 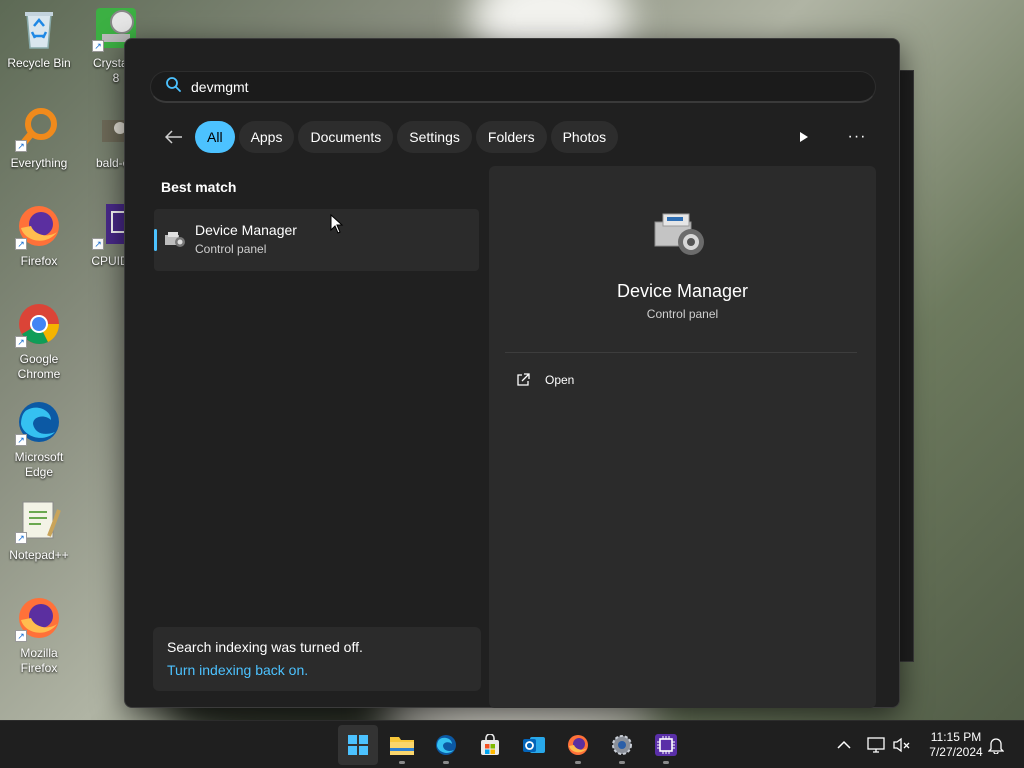 What do you see at coordinates (346, 137) in the screenshot?
I see `filter-documents: Documents` at bounding box center [346, 137].